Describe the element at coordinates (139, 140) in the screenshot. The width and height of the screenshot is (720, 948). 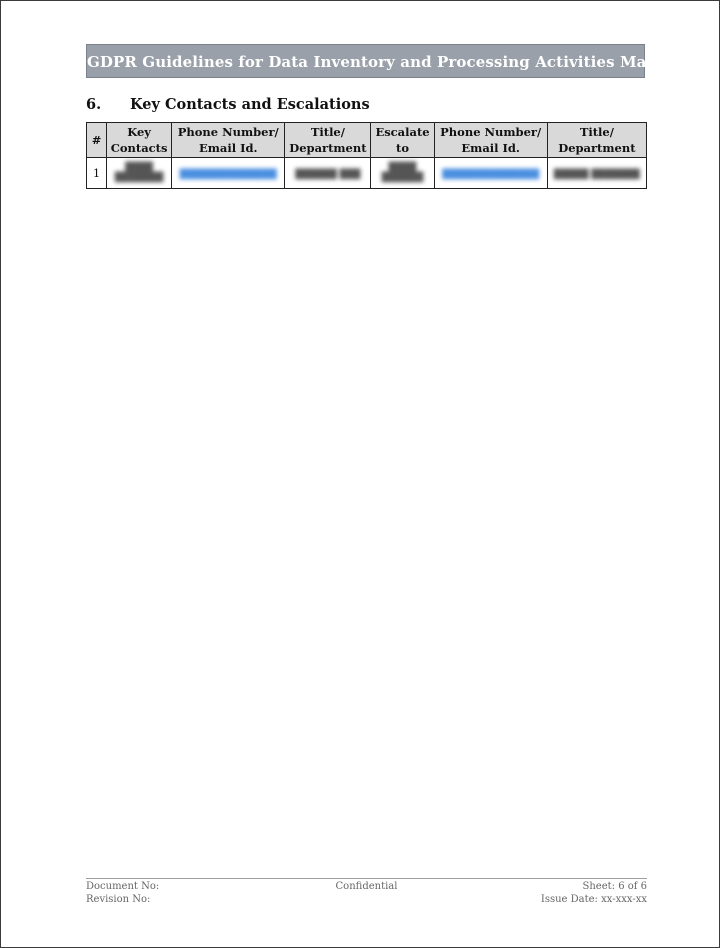
I see `header-key-contacts: Key Contacts` at that location.